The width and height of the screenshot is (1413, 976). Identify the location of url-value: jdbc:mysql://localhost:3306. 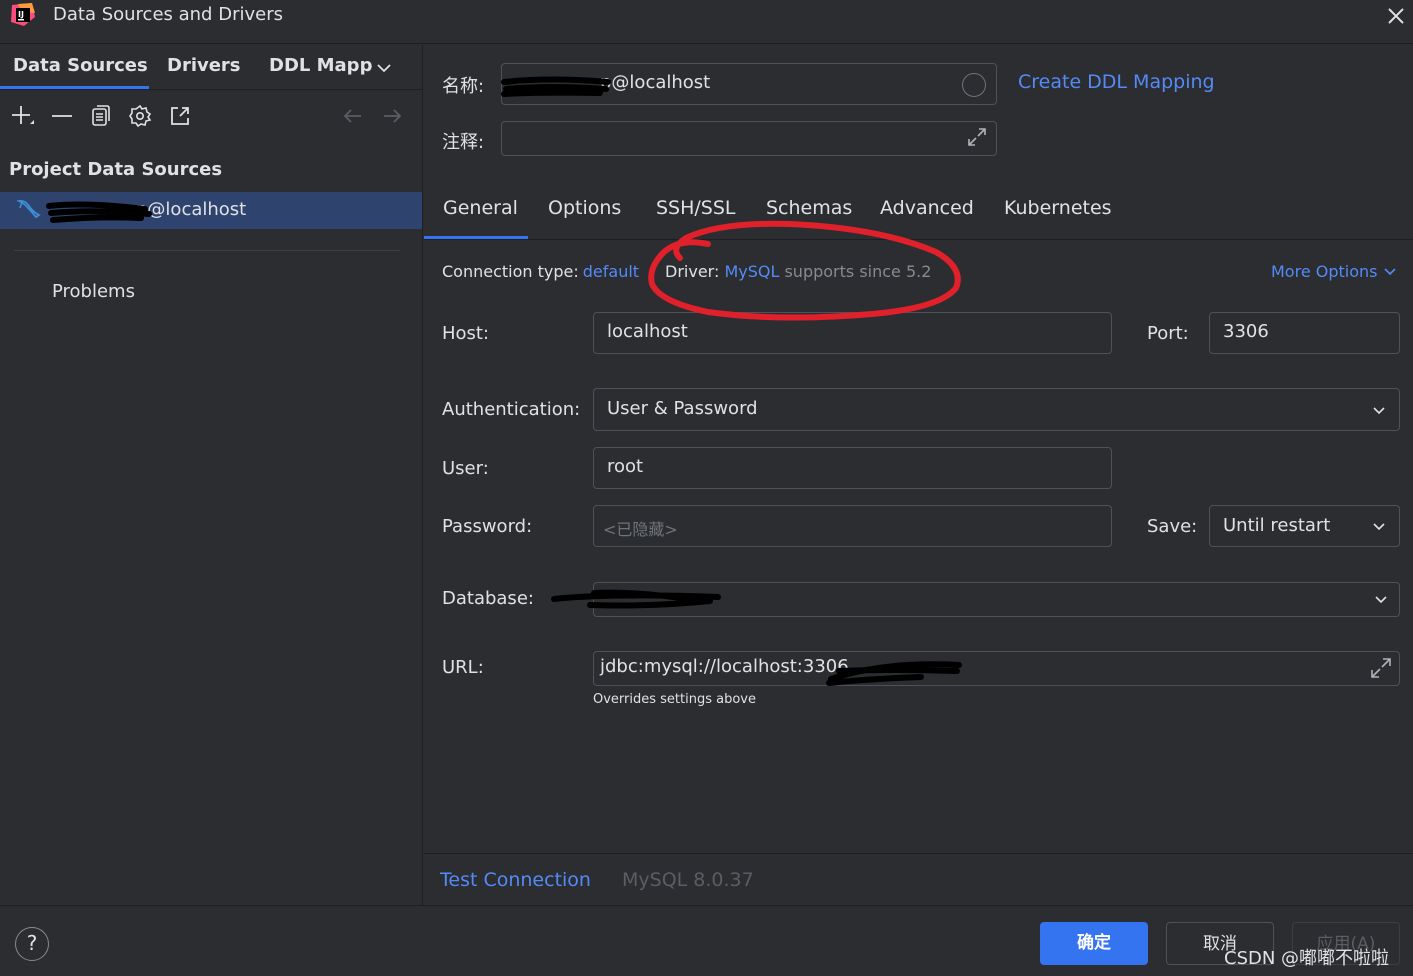
(724, 666).